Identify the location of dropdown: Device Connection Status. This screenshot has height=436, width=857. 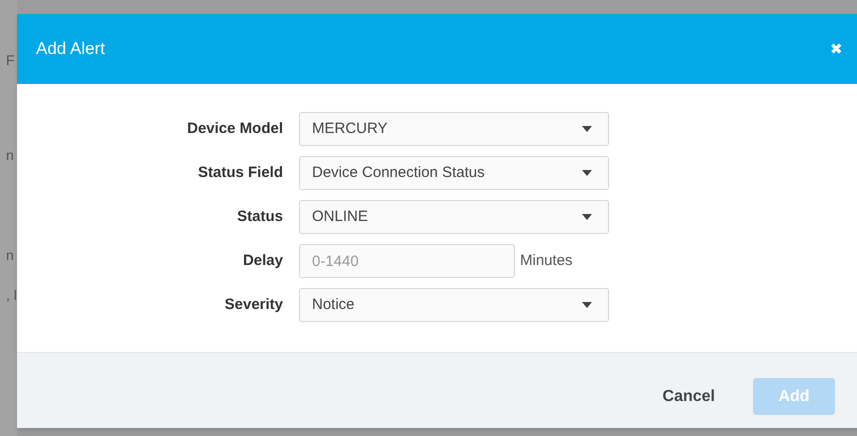
(454, 173).